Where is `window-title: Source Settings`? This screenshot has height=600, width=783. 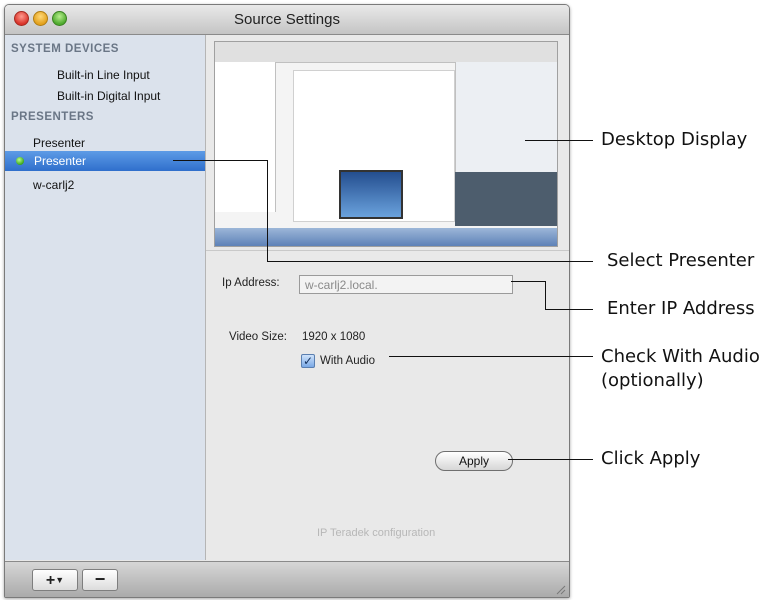
window-title: Source Settings is located at coordinates (287, 19).